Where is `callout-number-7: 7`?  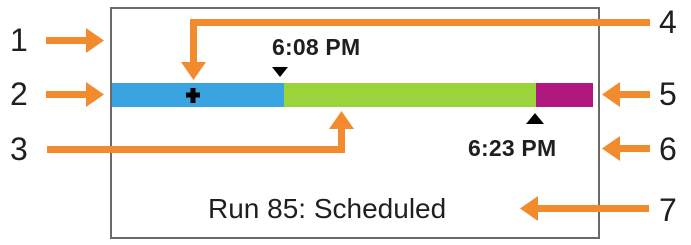 callout-number-7: 7 is located at coordinates (668, 210).